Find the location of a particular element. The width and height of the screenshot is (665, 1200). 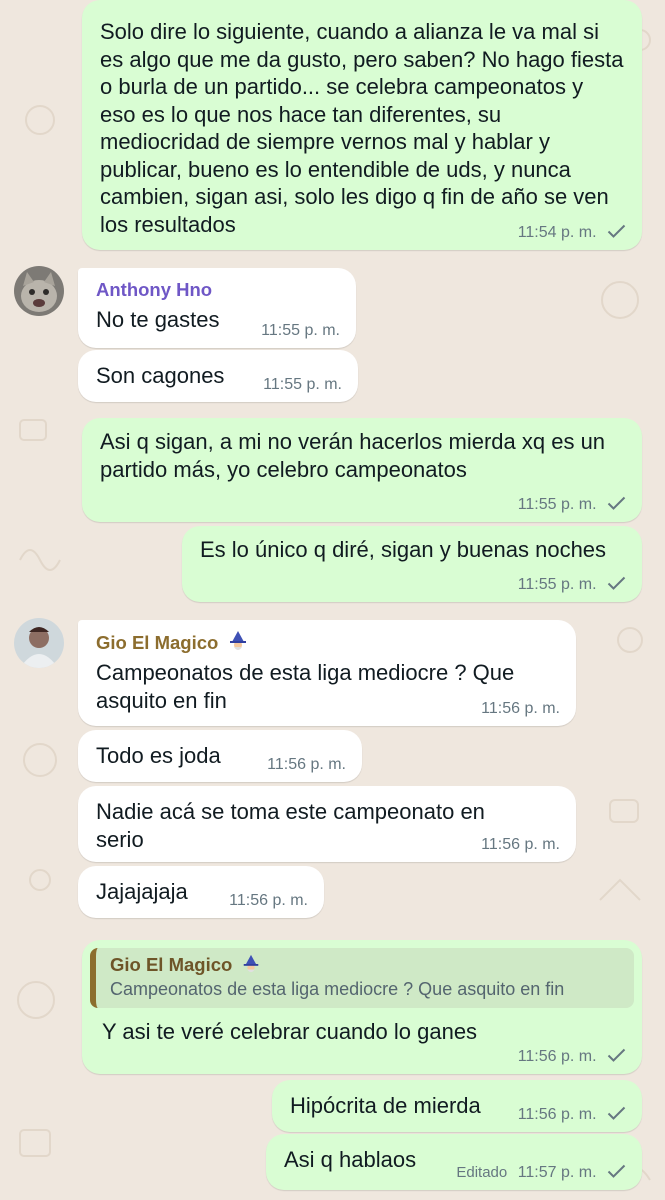

contact-avatar-gio is located at coordinates (39, 643).